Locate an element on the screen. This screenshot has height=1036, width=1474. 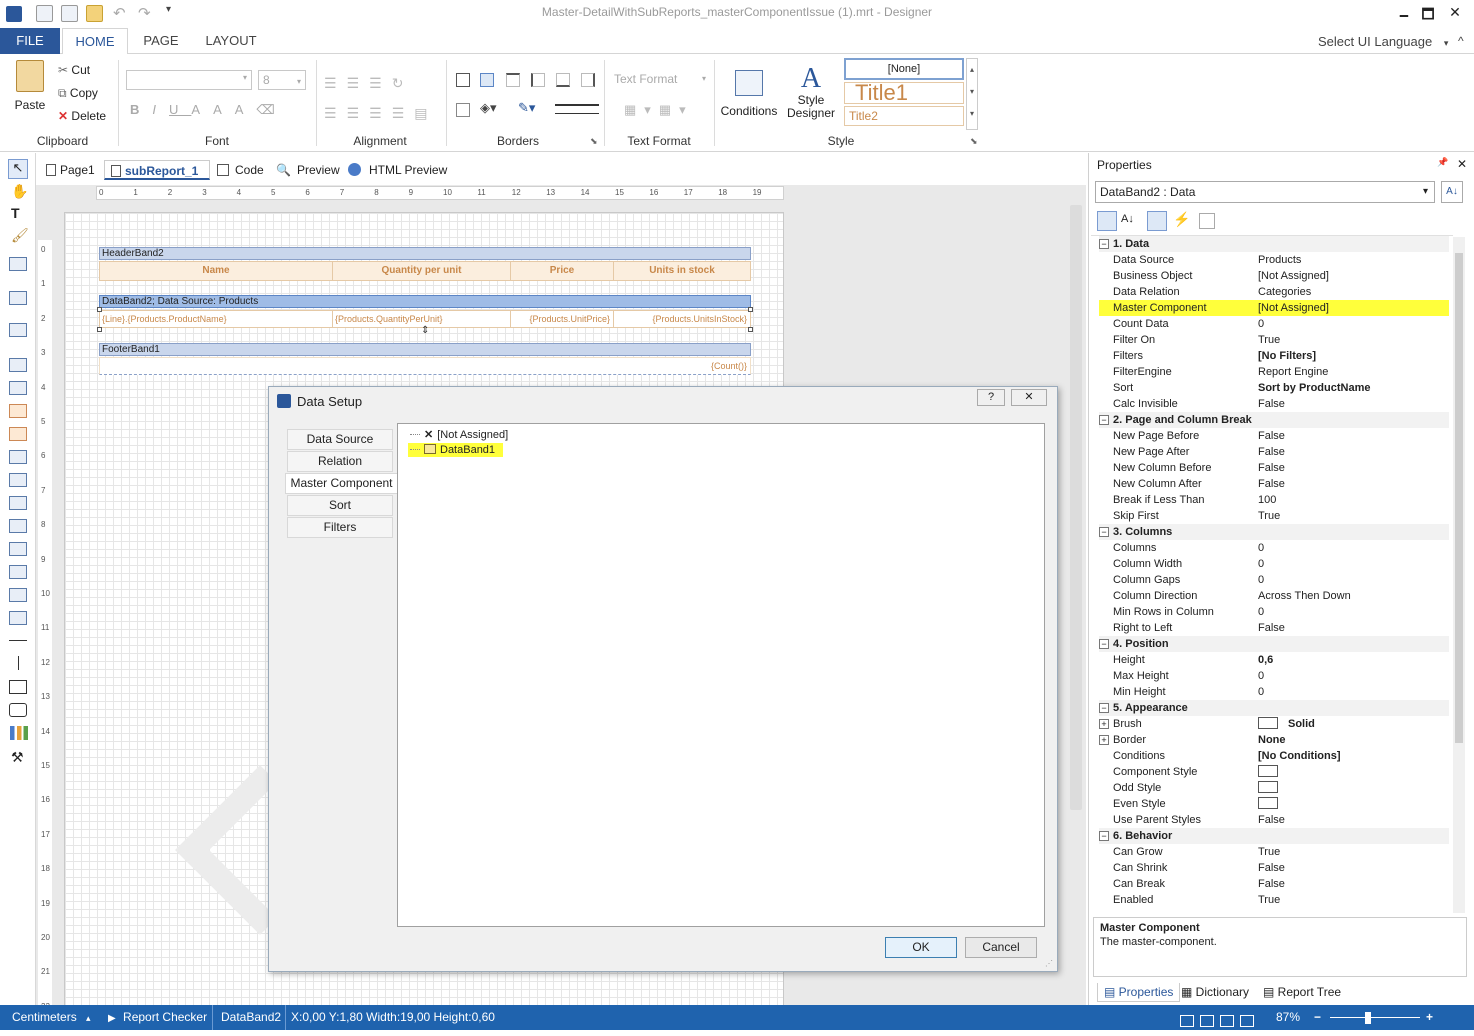
view-page-icon is located at coordinates (1207, 1021).